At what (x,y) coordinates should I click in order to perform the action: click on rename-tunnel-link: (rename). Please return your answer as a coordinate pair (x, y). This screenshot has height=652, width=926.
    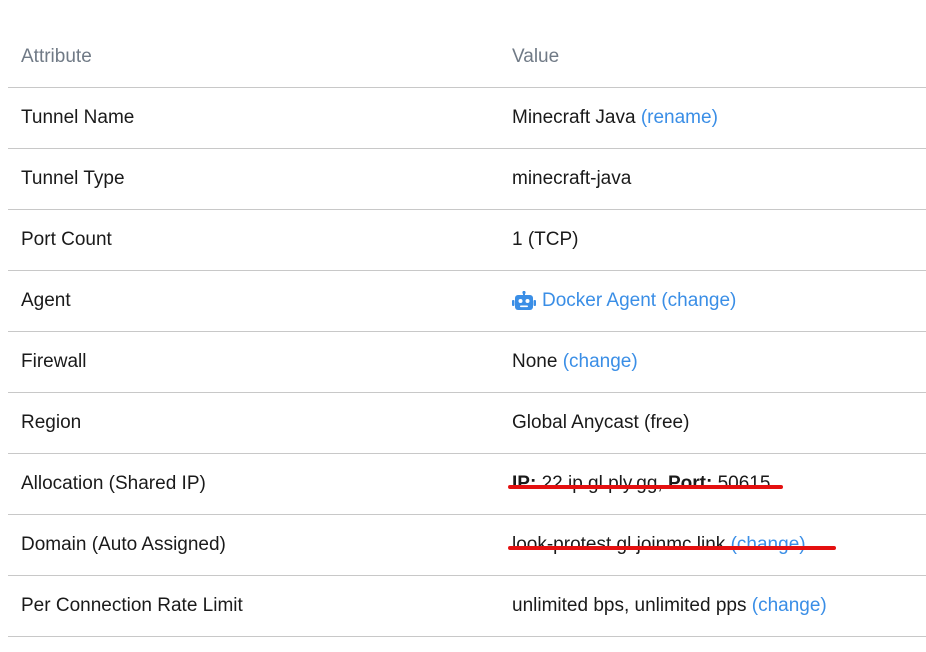
    Looking at the image, I should click on (679, 118).